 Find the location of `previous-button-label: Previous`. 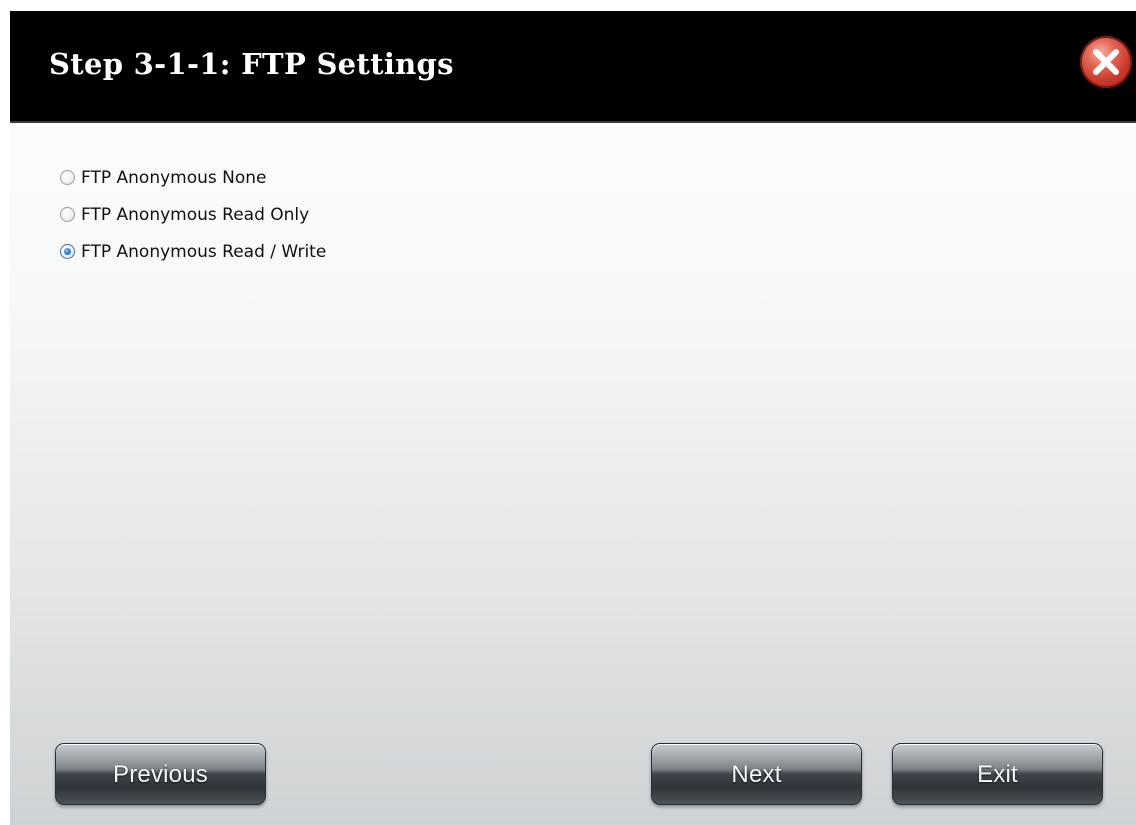

previous-button-label: Previous is located at coordinates (160, 774).